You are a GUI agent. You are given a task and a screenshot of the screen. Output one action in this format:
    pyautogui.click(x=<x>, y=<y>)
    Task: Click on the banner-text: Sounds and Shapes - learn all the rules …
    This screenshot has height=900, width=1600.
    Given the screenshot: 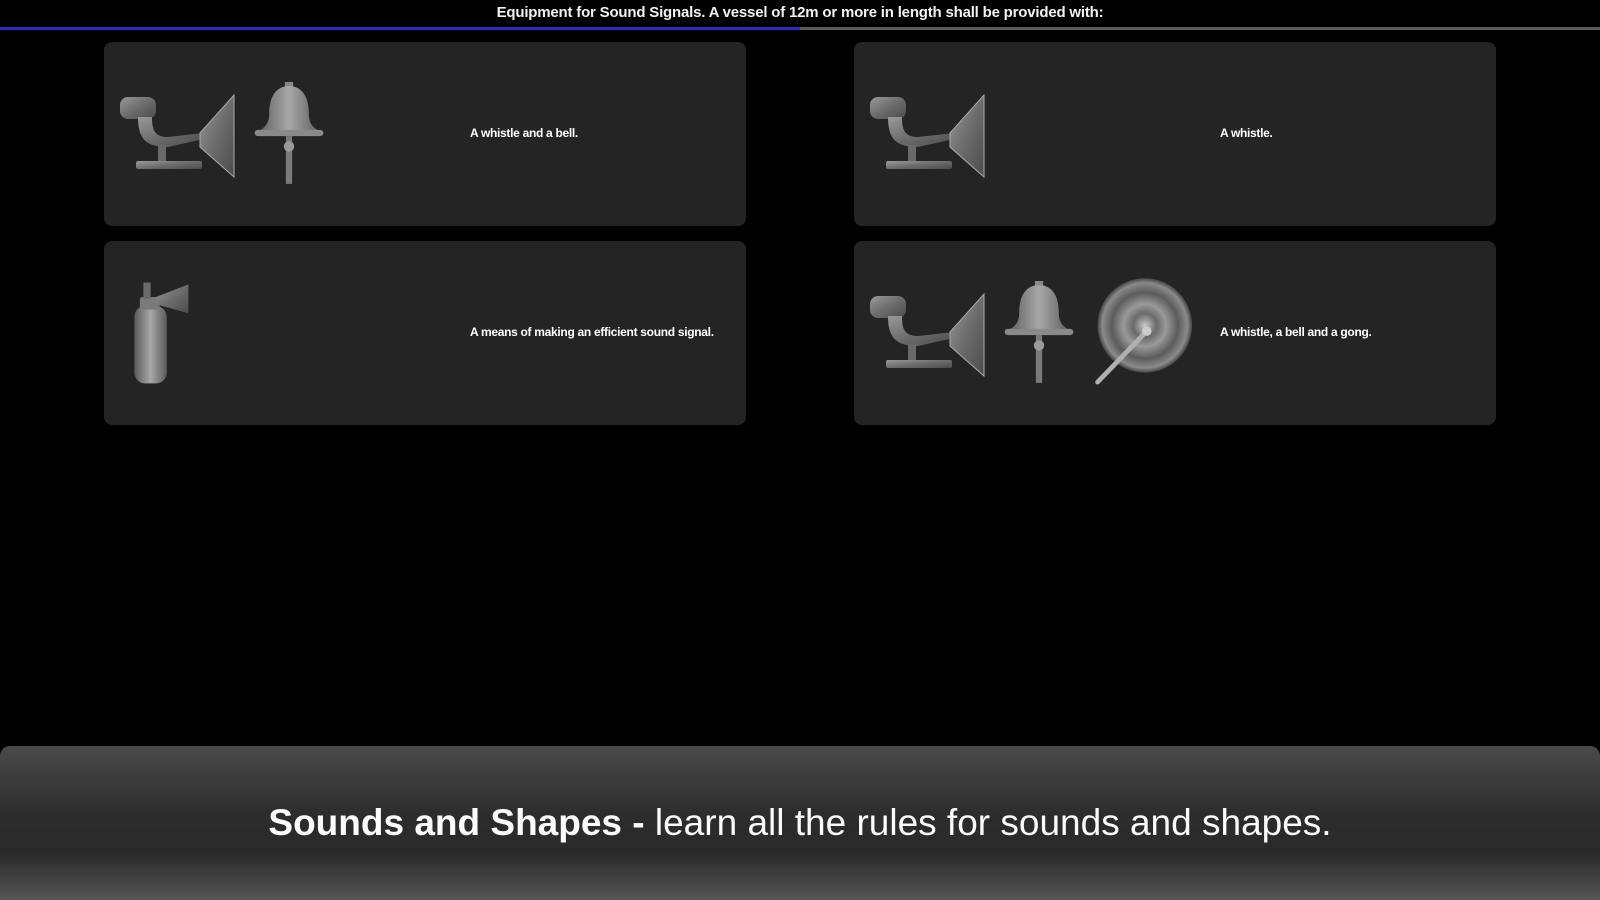 What is the action you would take?
    pyautogui.click(x=800, y=823)
    